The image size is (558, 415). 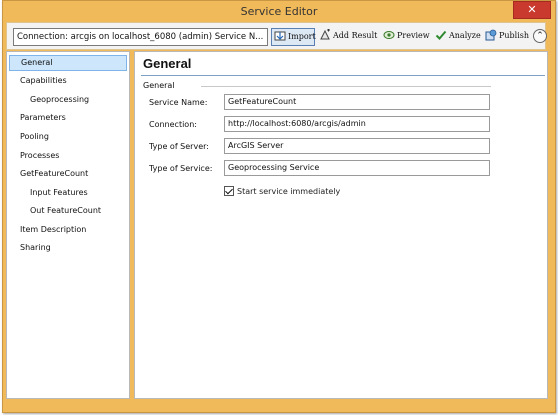 I want to click on start-service-label: Start service immediately, so click(x=289, y=191).